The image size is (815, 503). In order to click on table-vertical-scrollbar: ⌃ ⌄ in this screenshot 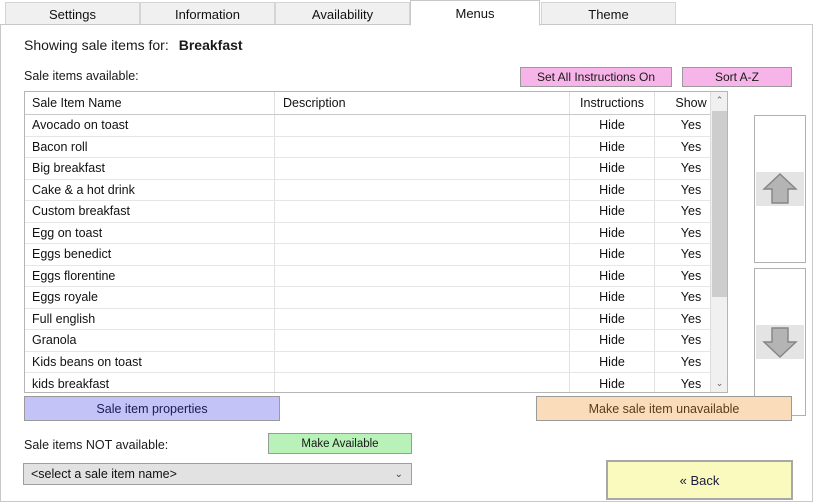, I will do `click(718, 242)`.